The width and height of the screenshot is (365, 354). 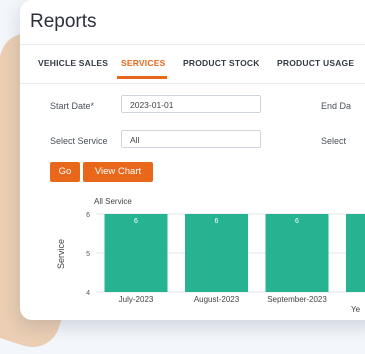 I want to click on page-title: Reports, so click(x=63, y=21).